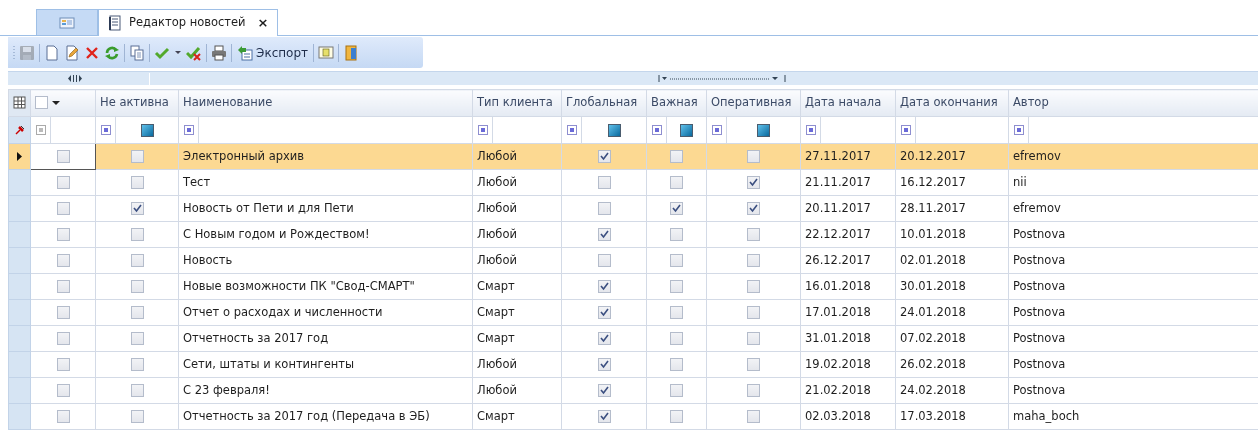 The image size is (1258, 442). Describe the element at coordinates (112, 52) in the screenshot. I see `refresh-icon` at that location.